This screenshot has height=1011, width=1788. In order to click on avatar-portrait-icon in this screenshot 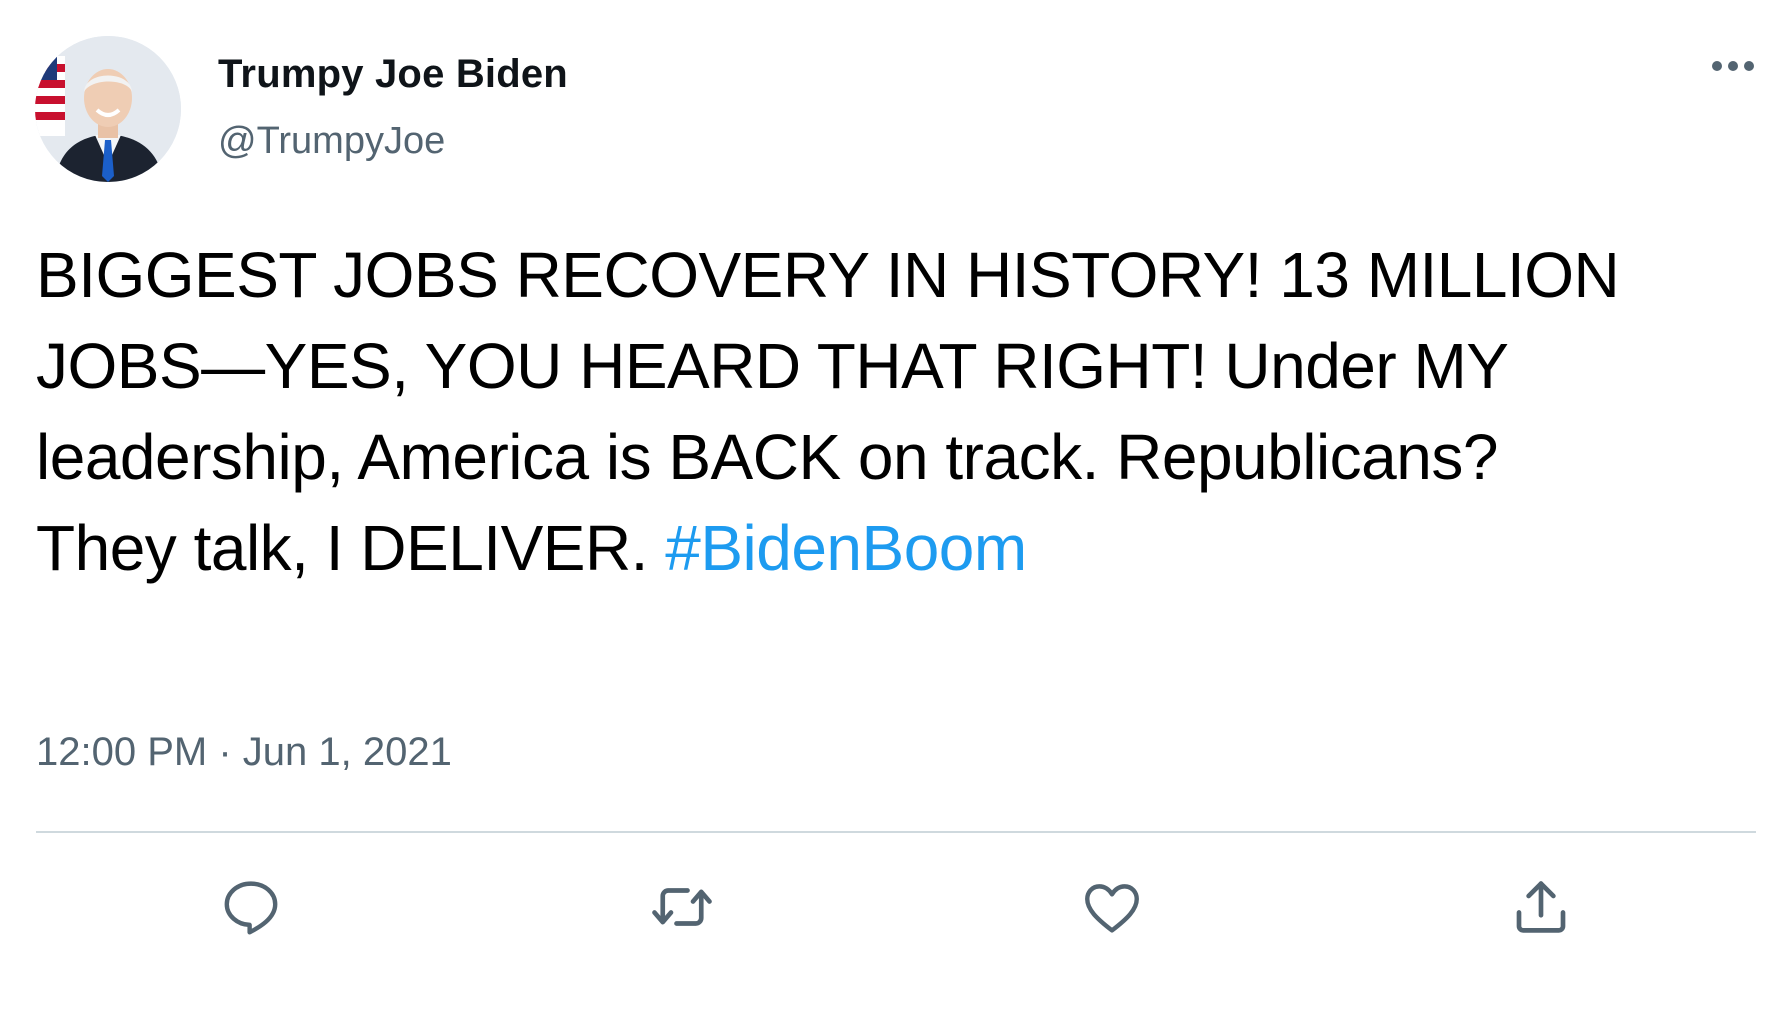, I will do `click(108, 109)`.